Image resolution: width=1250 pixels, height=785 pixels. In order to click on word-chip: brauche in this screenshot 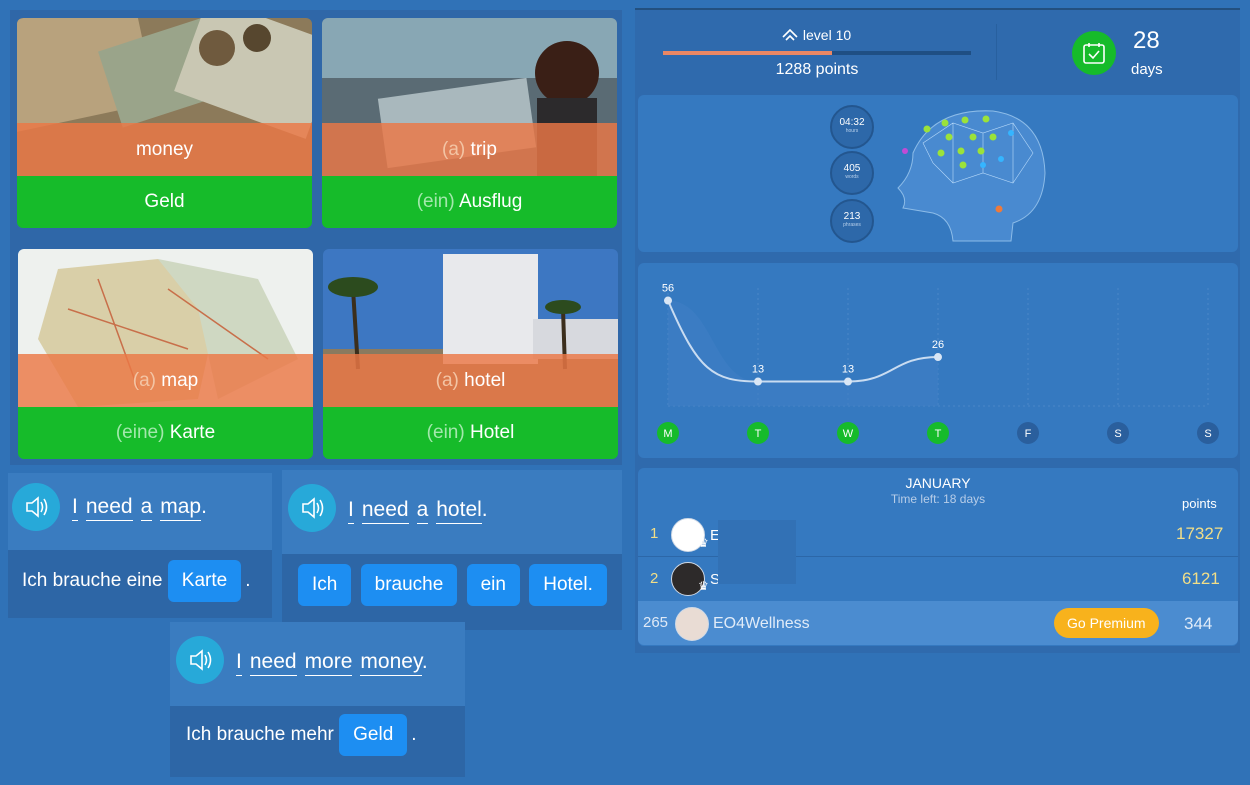, I will do `click(409, 585)`.